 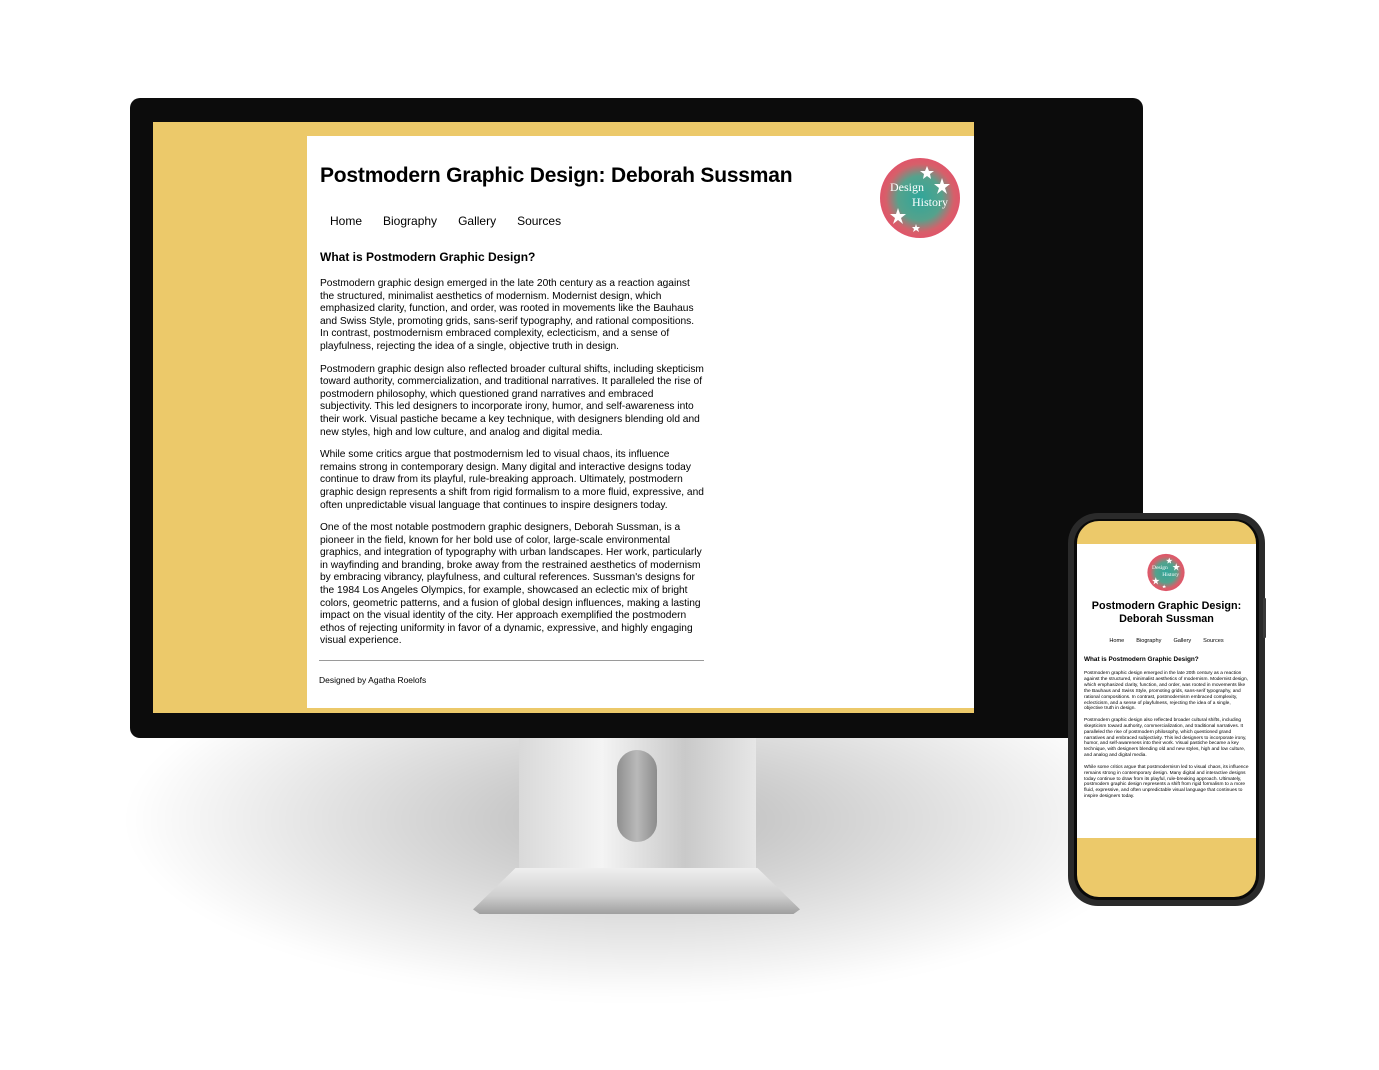 I want to click on phone-side-button, so click(x=1264, y=618).